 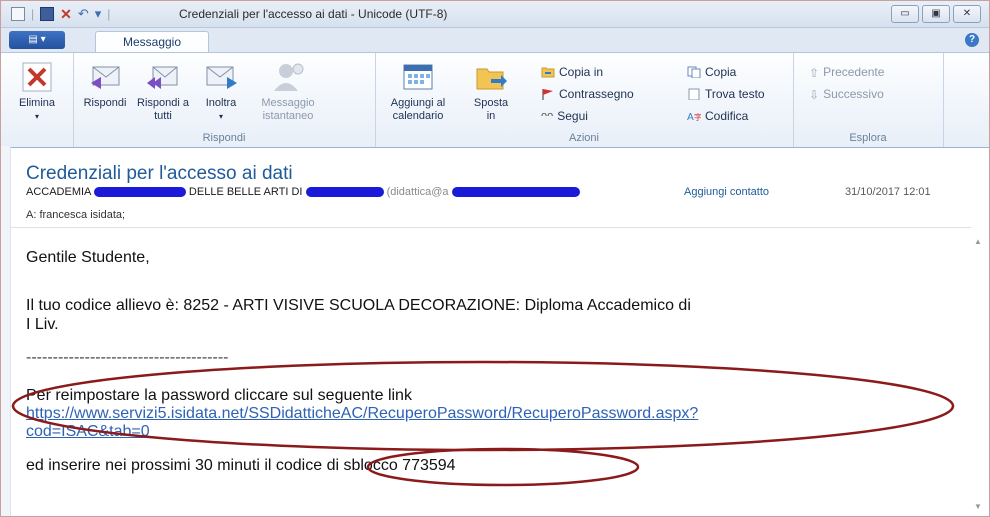 I want to click on close-button: ✕, so click(x=967, y=14).